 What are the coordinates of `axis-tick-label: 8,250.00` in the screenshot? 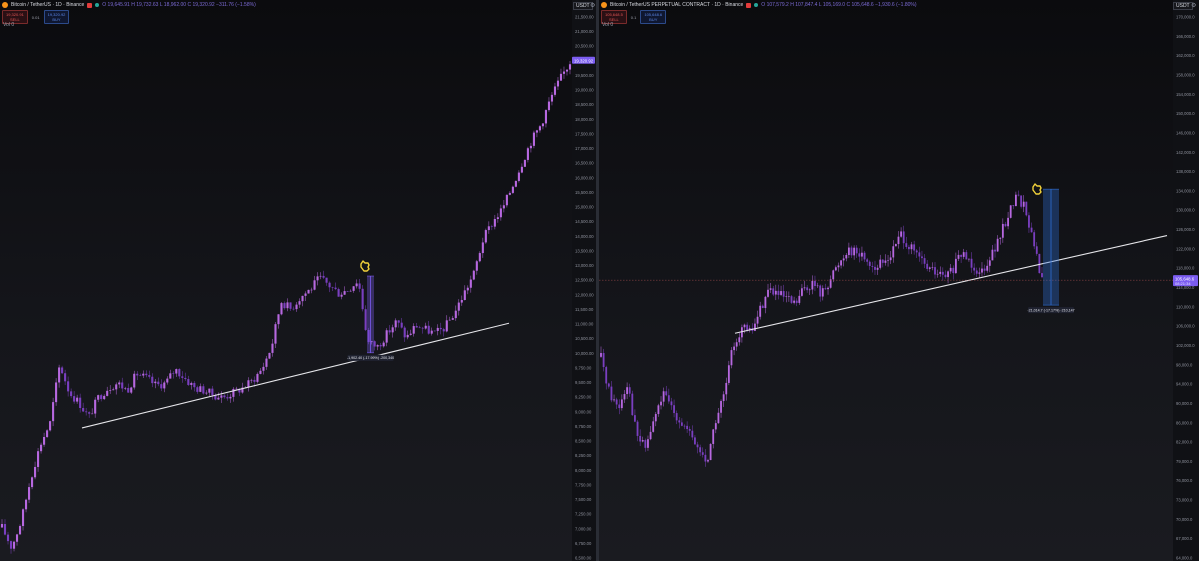 It's located at (583, 455).